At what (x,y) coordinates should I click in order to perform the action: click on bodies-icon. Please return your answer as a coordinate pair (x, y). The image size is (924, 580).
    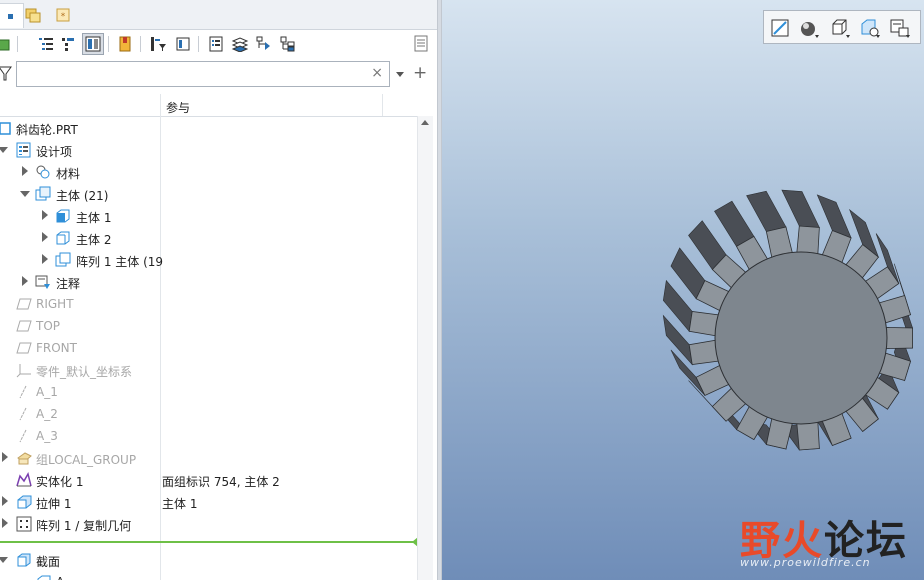
    Looking at the image, I should click on (43, 193).